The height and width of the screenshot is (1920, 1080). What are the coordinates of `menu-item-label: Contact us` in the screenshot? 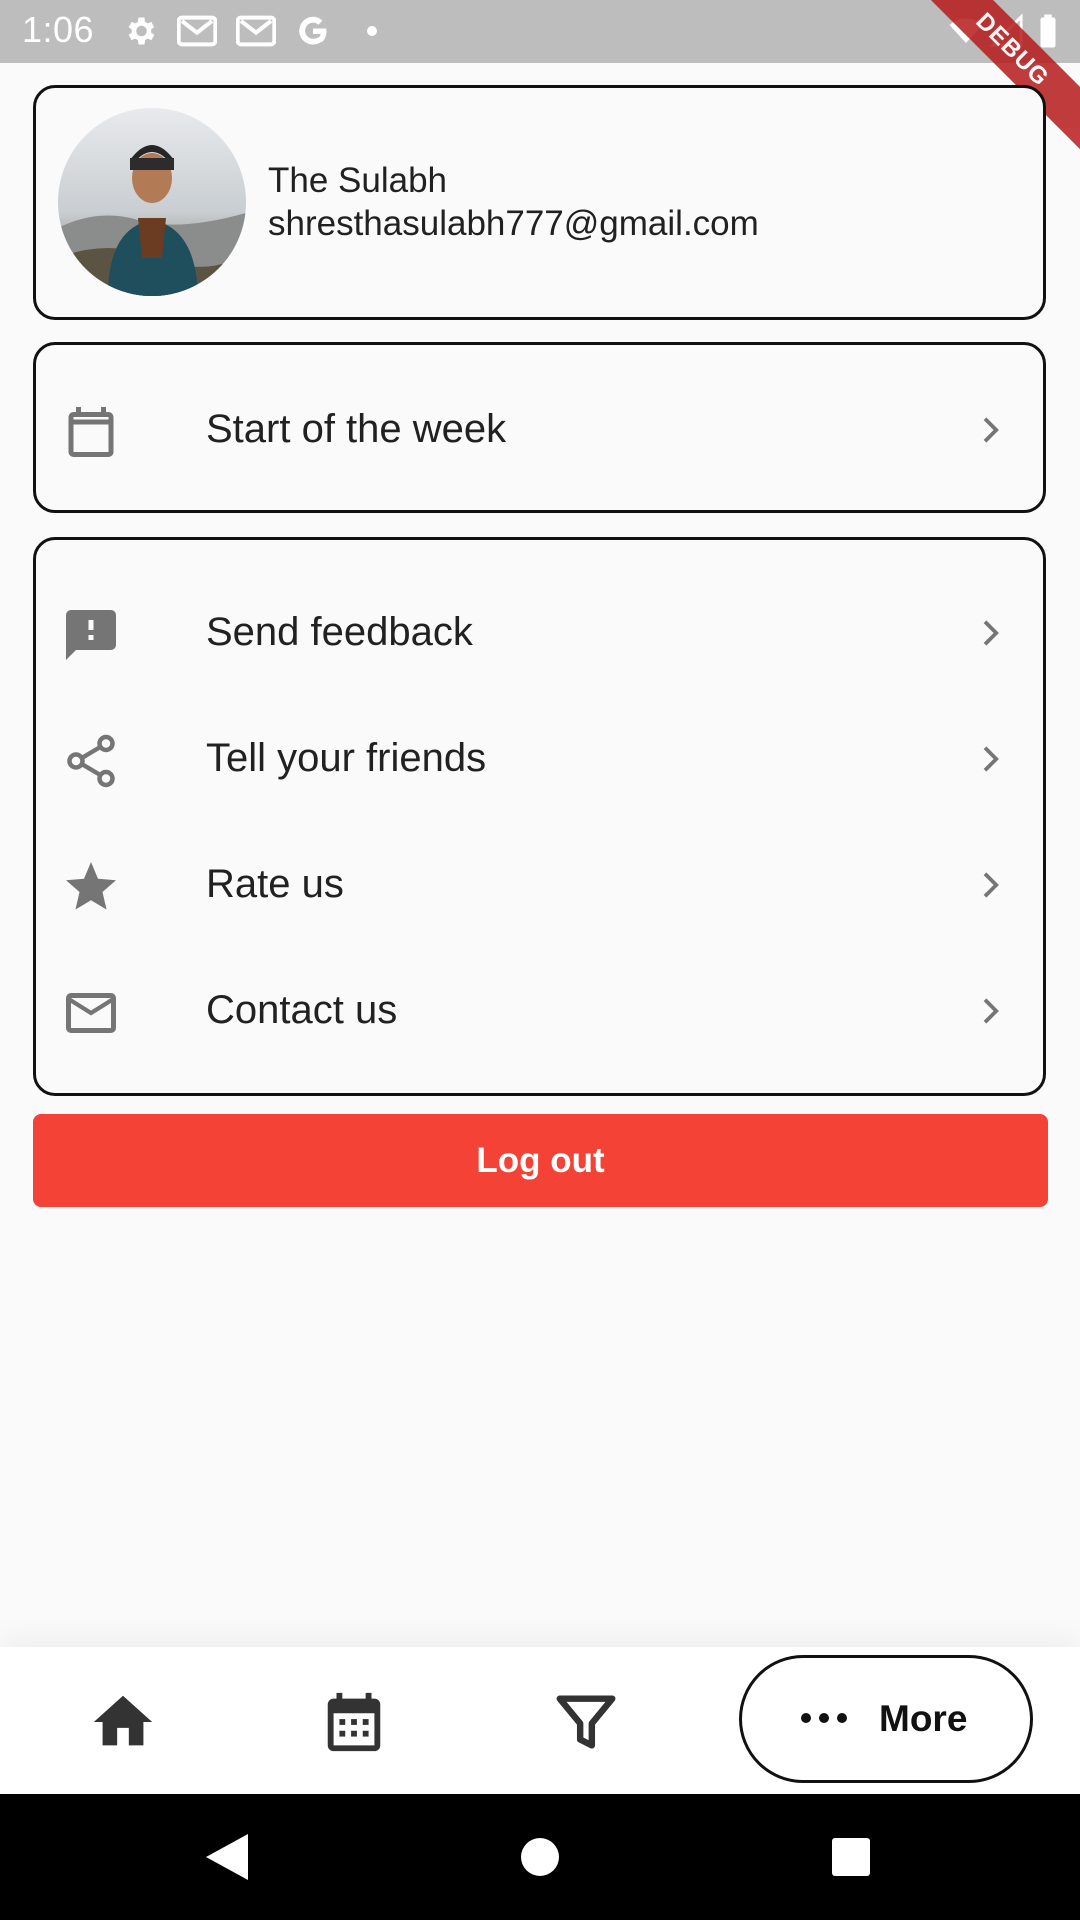 It's located at (302, 1010).